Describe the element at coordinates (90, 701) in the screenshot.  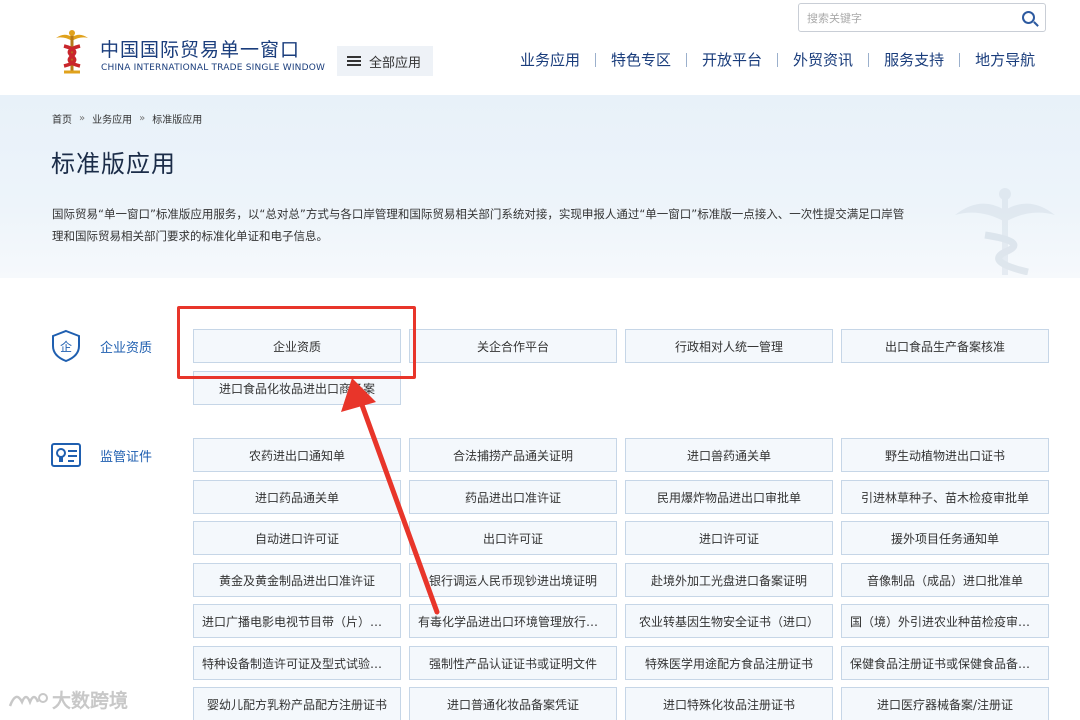
I see `watermark-text: 大数跨境` at that location.